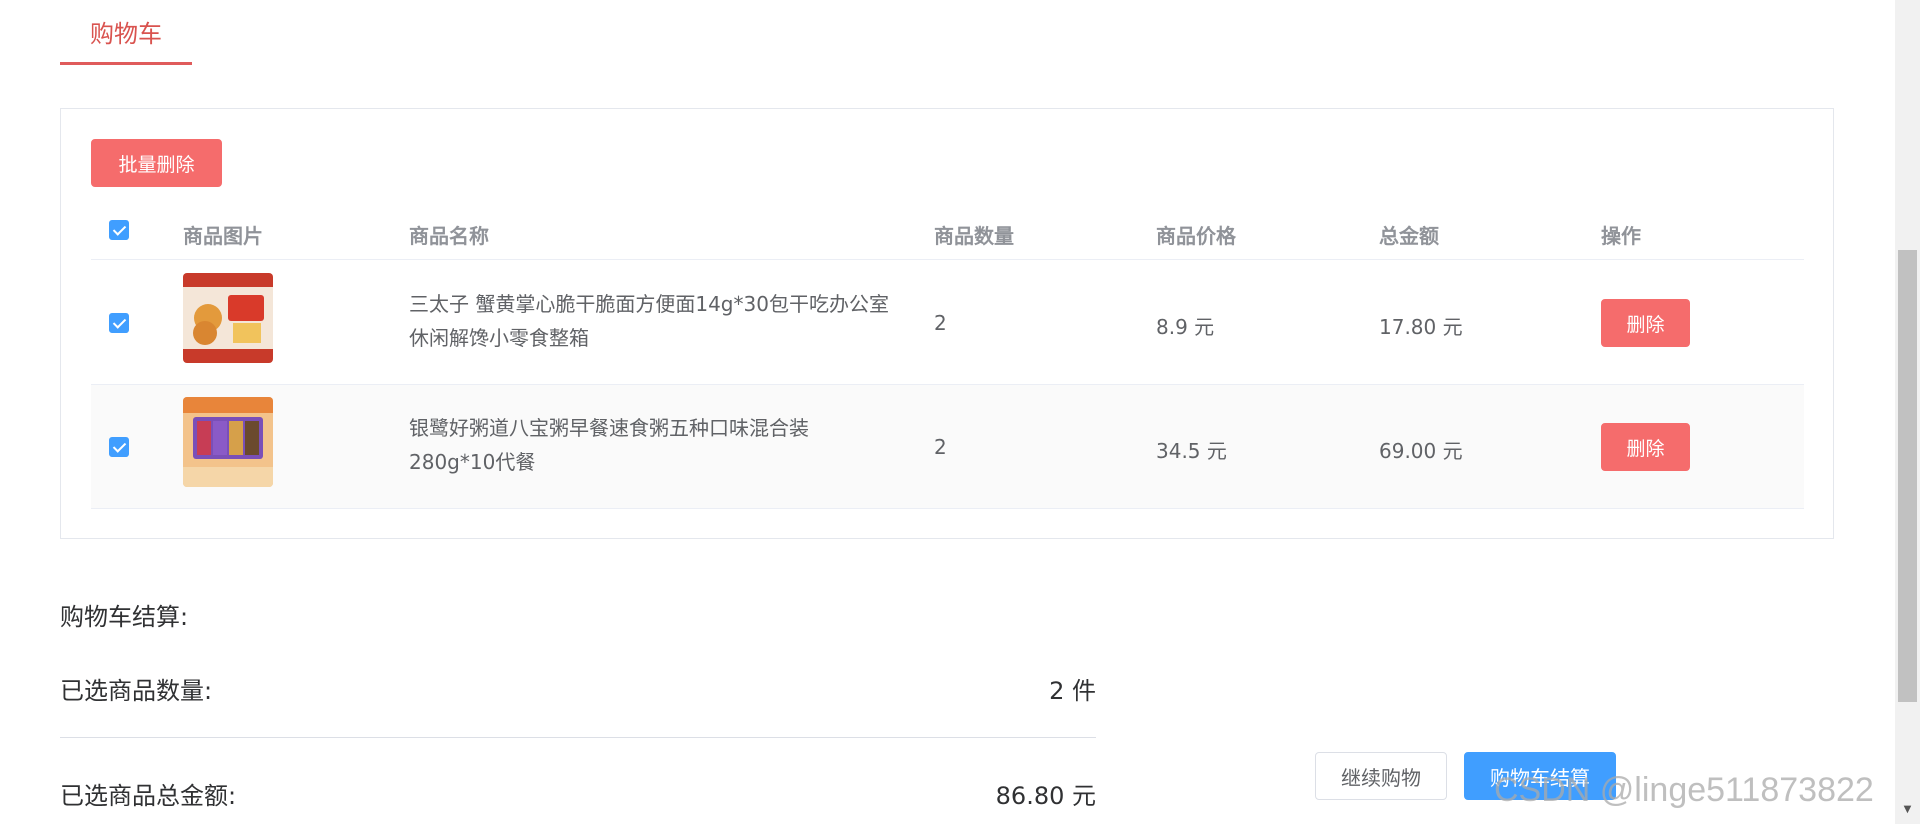 The width and height of the screenshot is (1920, 824). What do you see at coordinates (1540, 776) in the screenshot?
I see `checkout-button: 购物车结算` at bounding box center [1540, 776].